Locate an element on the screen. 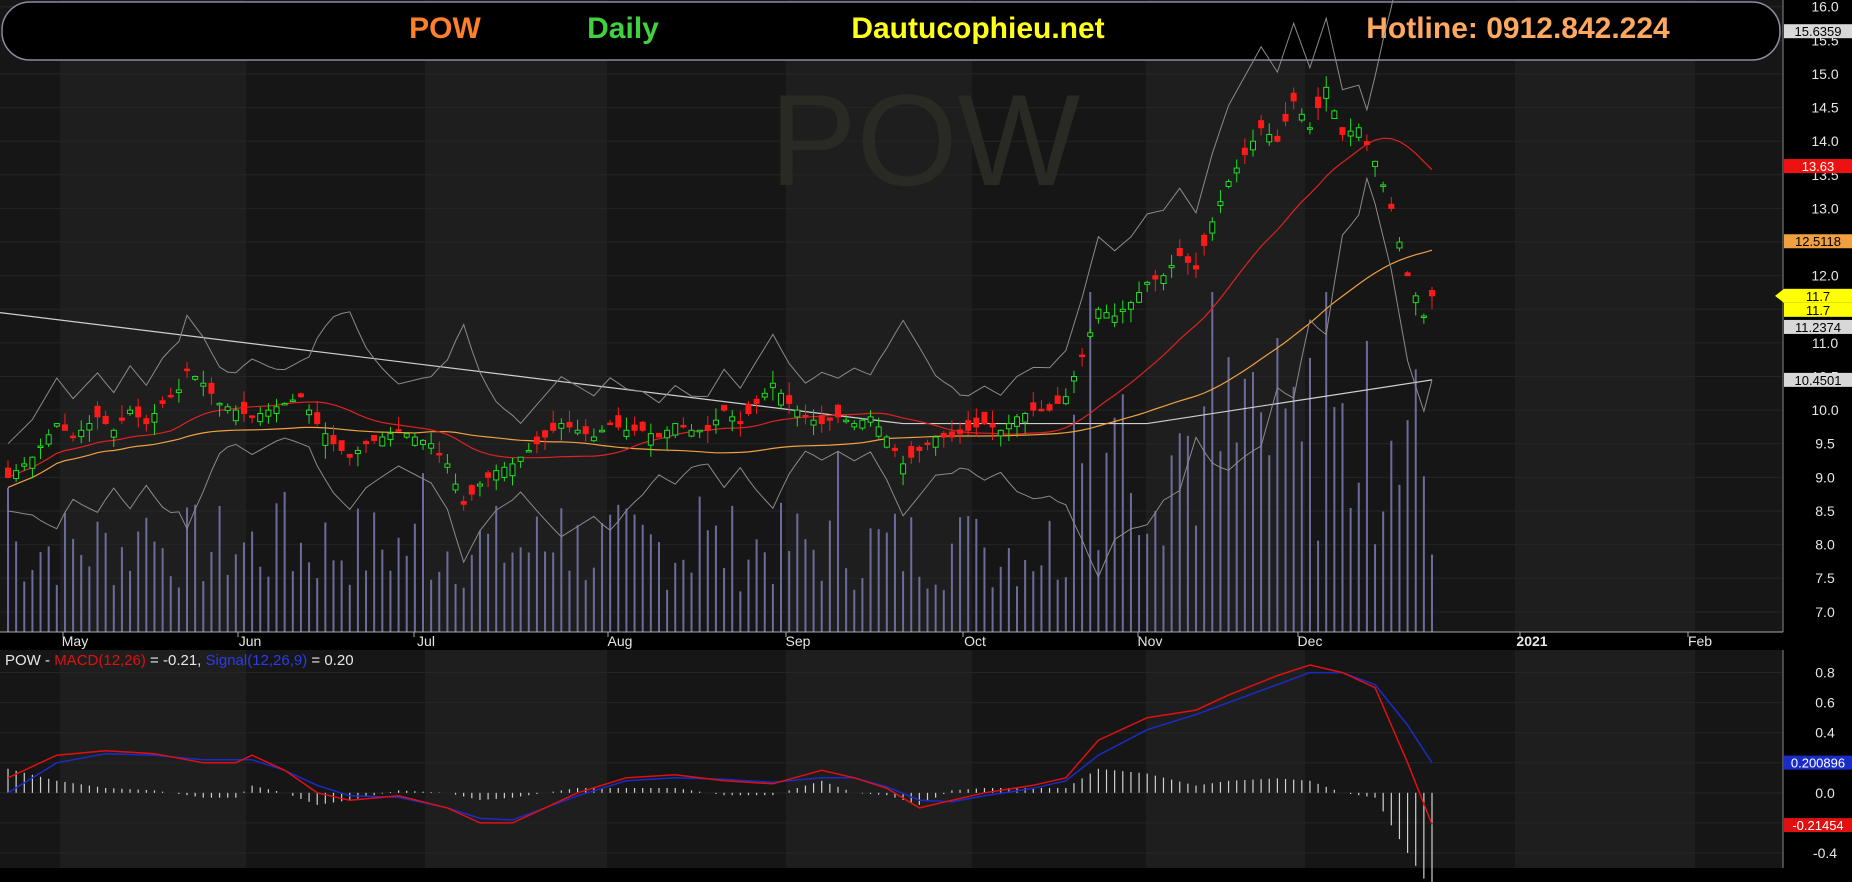 This screenshot has height=882, width=1852. price-tick-label: 7.0 is located at coordinates (1825, 612).